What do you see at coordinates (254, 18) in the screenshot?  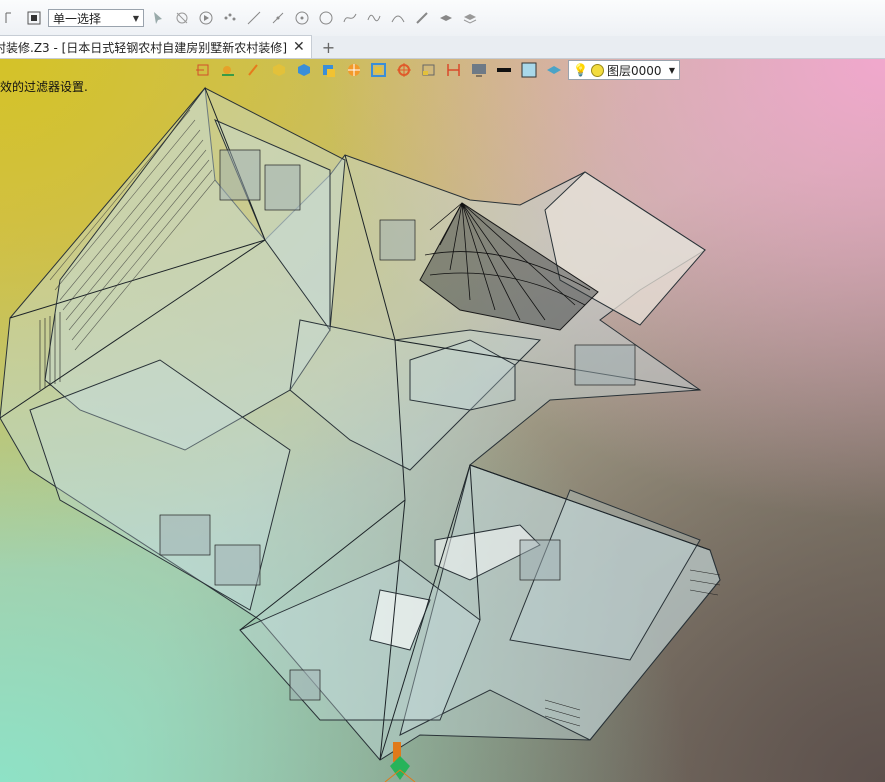 I see `line-icon` at bounding box center [254, 18].